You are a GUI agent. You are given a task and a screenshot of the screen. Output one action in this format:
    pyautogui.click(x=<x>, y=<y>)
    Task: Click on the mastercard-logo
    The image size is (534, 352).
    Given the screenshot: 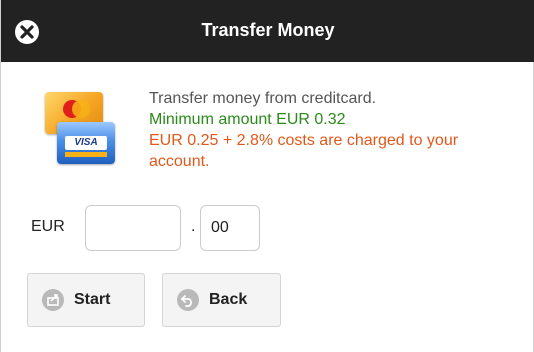 What is the action you would take?
    pyautogui.click(x=76, y=109)
    